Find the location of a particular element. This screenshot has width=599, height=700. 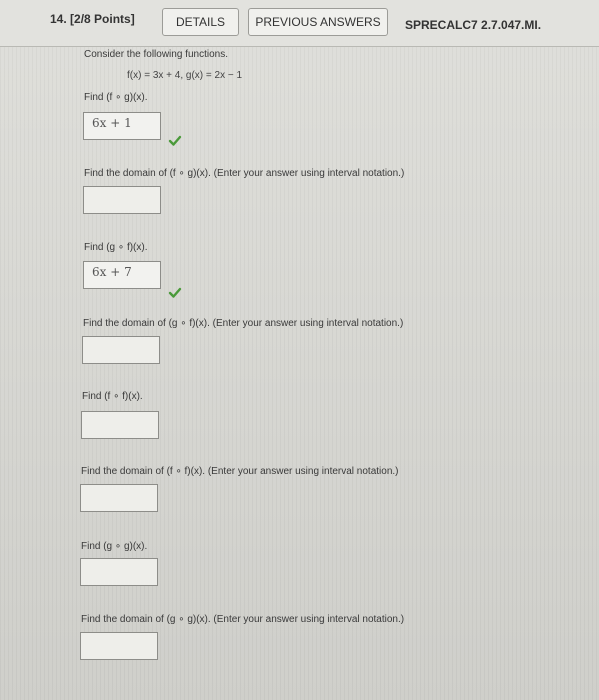

previous-answers-button: PREVIOUS ANSWERS is located at coordinates (318, 22).